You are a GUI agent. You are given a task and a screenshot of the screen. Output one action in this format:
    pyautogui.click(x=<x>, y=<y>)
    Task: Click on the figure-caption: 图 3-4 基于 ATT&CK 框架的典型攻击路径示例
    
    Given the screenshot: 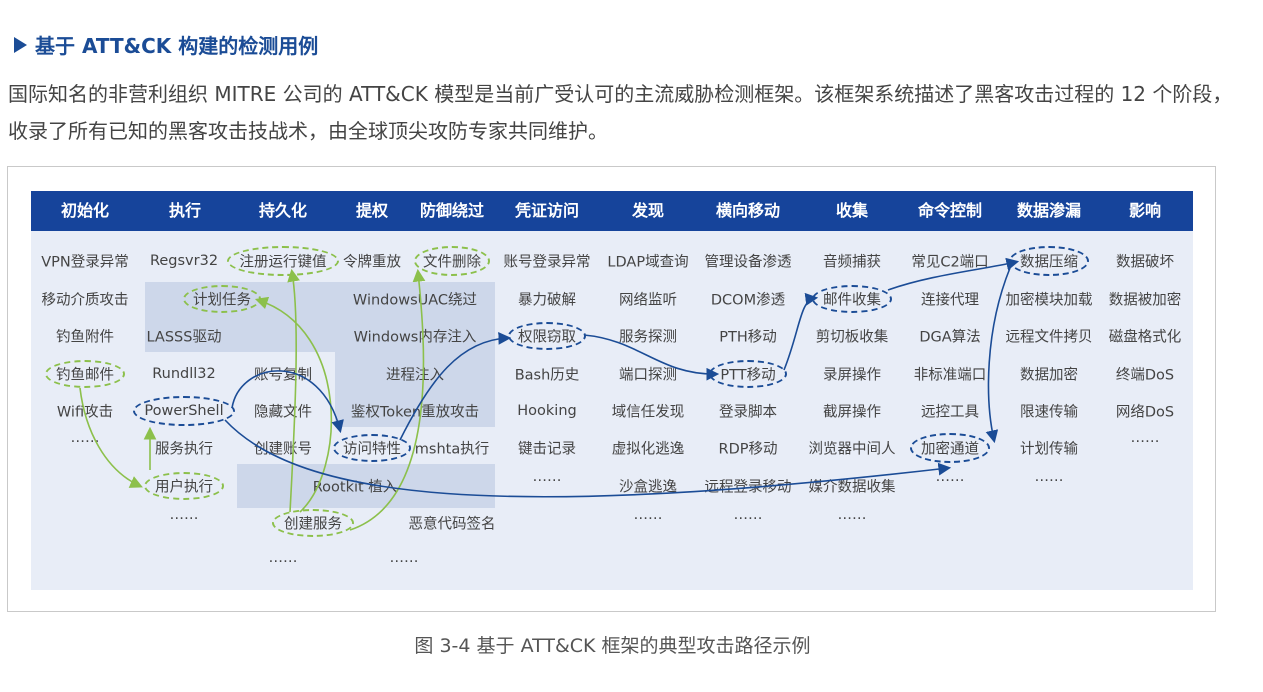 What is the action you would take?
    pyautogui.click(x=612, y=646)
    